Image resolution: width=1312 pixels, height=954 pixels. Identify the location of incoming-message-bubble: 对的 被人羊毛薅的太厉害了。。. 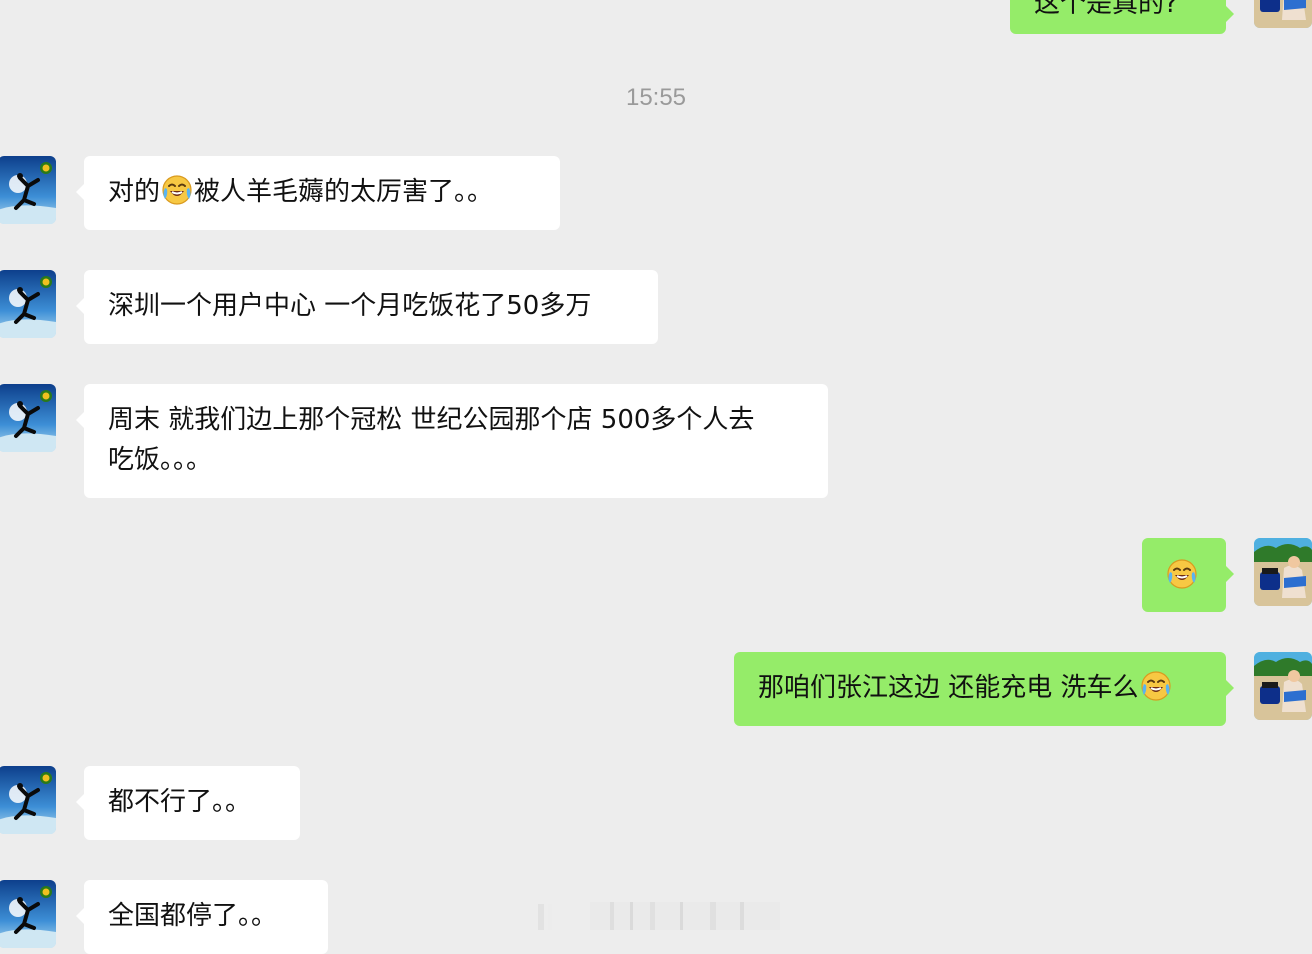
(318, 193).